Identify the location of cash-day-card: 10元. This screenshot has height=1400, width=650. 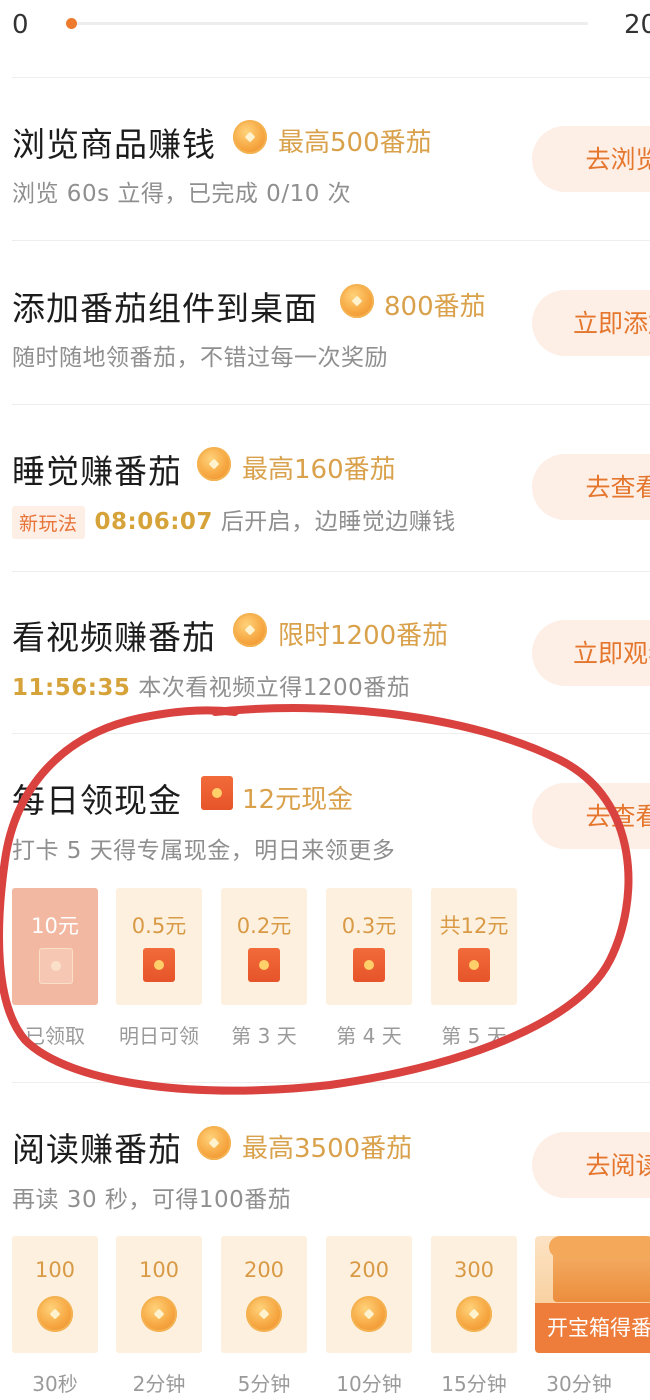
(55, 946).